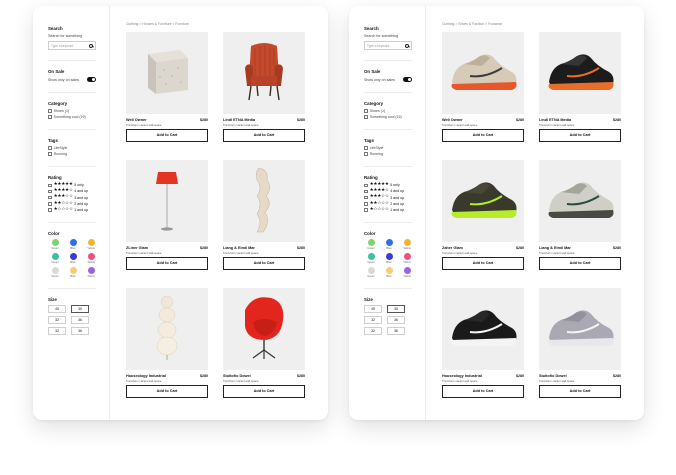 This screenshot has height=475, width=676. I want to click on rating-option: ★★☆☆☆ 2 and up, so click(78, 204).